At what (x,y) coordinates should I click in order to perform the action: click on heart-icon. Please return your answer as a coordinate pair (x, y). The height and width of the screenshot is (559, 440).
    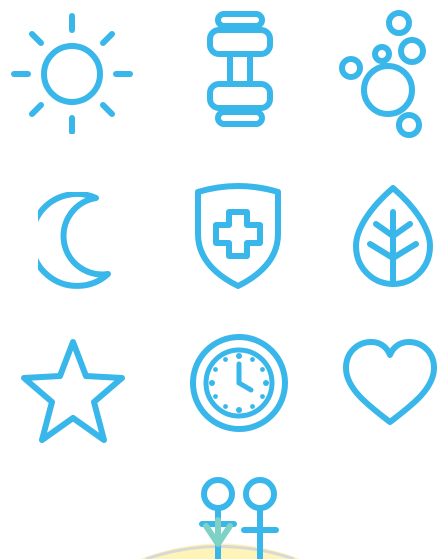
    Looking at the image, I should click on (390, 383).